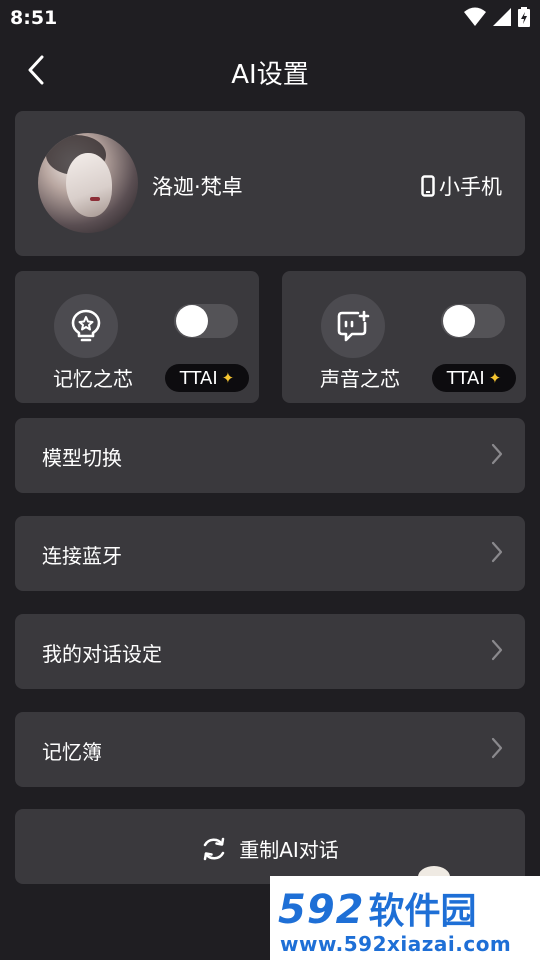 The width and height of the screenshot is (540, 960). Describe the element at coordinates (289, 850) in the screenshot. I see `reset-label: 重制AI对话` at that location.